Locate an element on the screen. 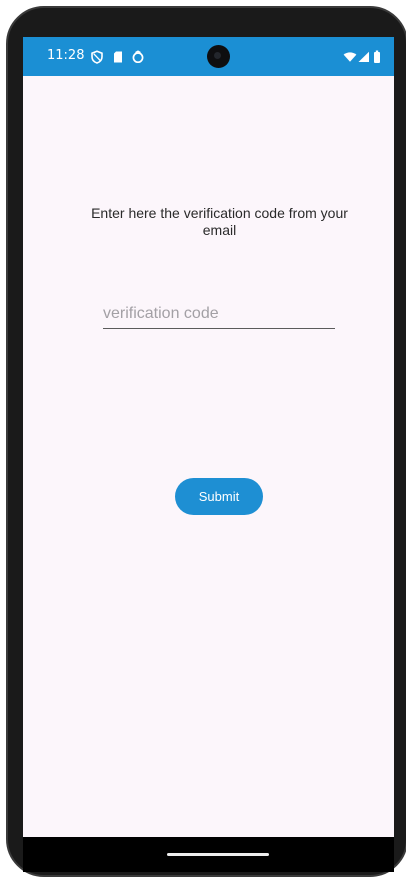  wifi-icon is located at coordinates (350, 56).